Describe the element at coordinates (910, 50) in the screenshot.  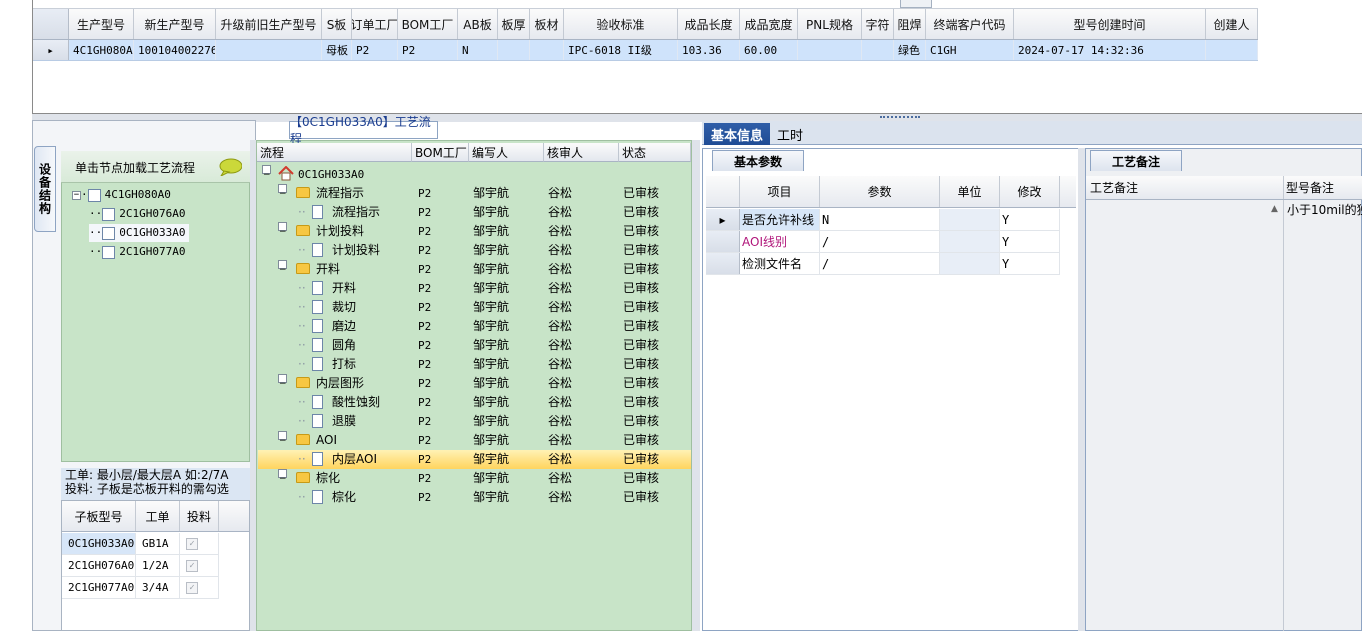
I see `grid-cell: 绿色` at that location.